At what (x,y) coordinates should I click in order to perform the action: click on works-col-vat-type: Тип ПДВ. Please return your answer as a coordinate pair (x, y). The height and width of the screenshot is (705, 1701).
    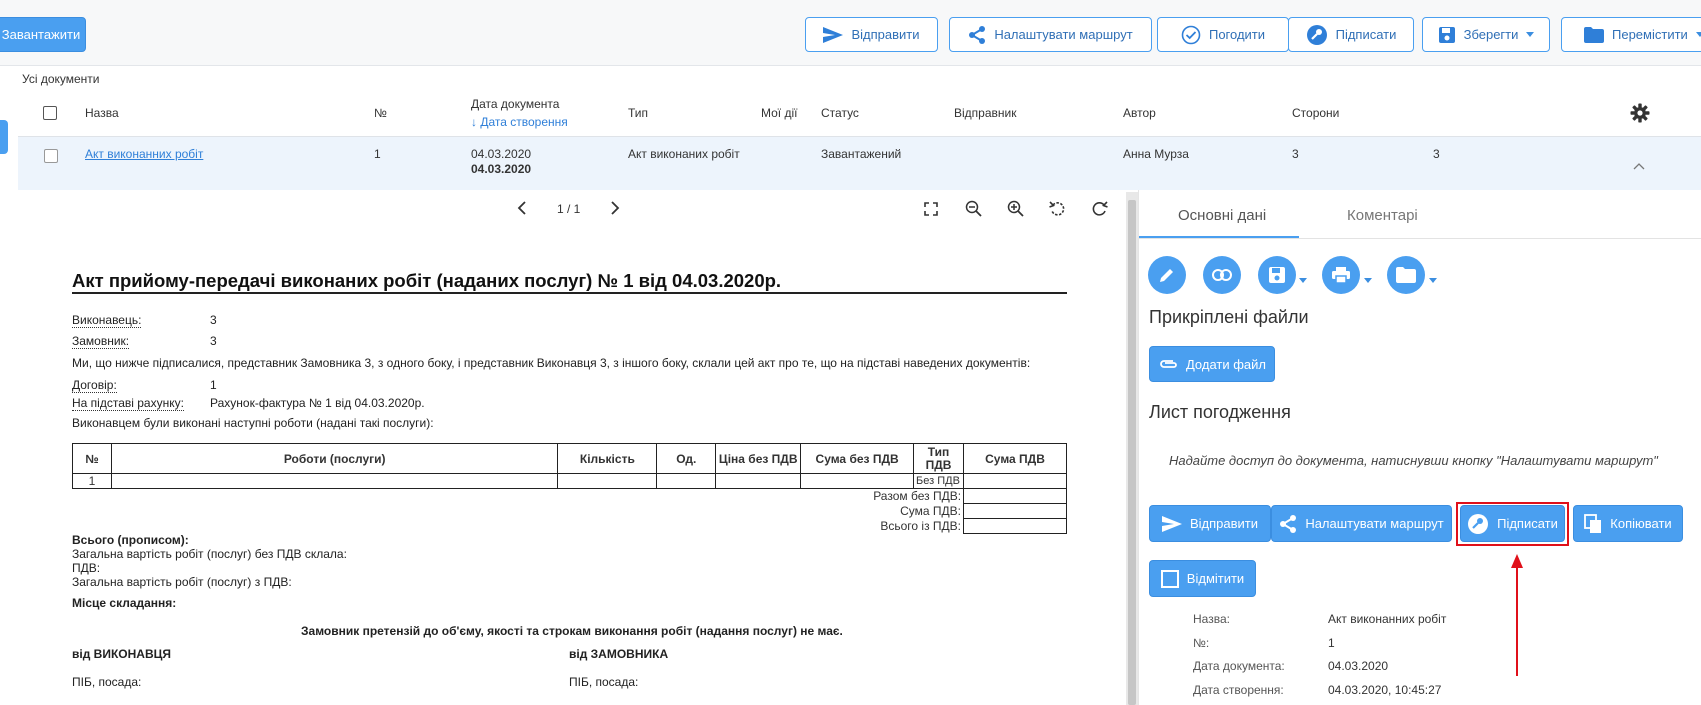
    Looking at the image, I should click on (939, 458).